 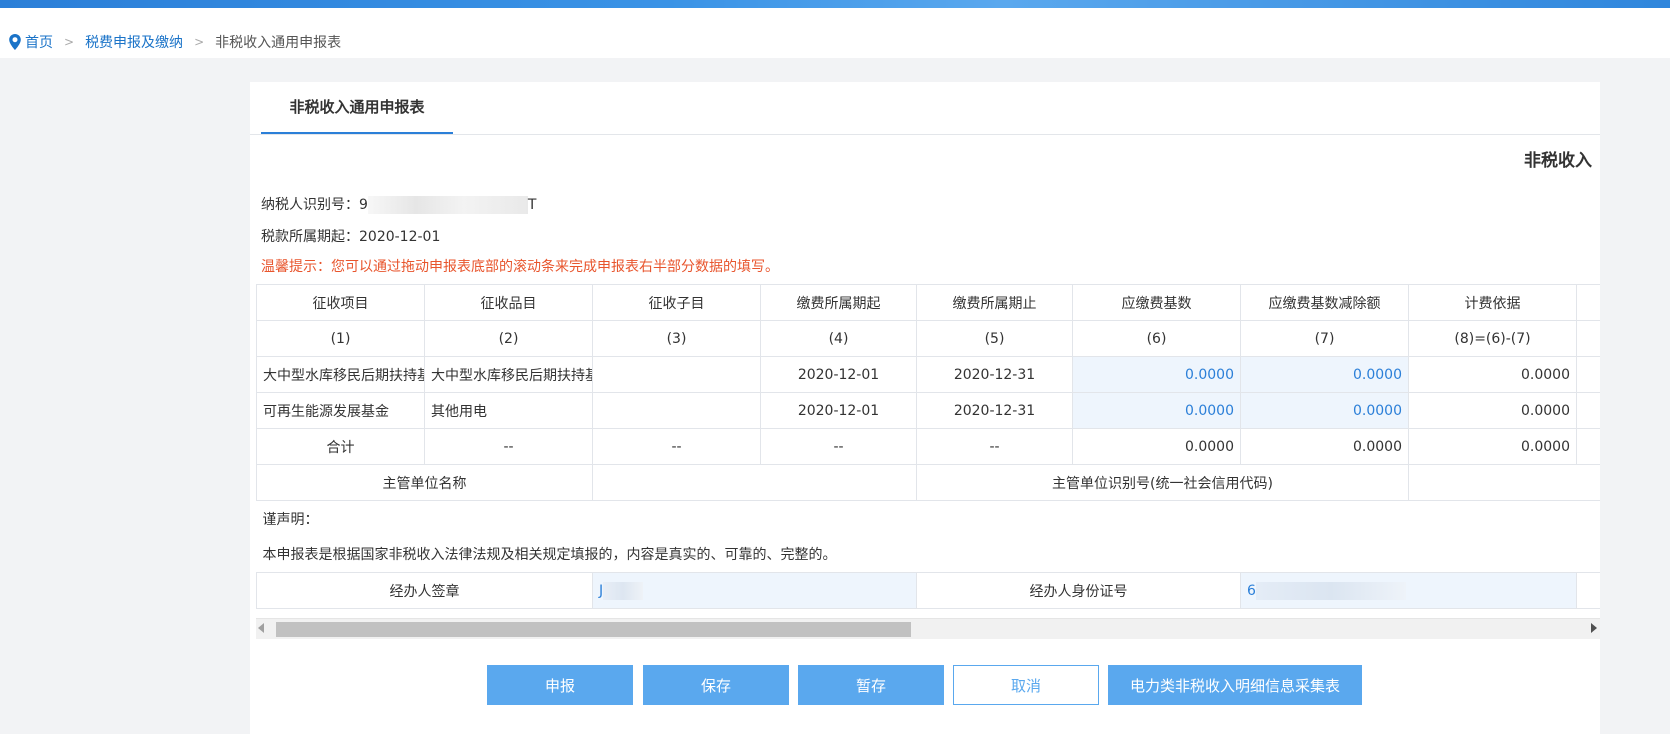 What do you see at coordinates (278, 43) in the screenshot?
I see `breadcrumb-current: 非税收入通用申报表` at bounding box center [278, 43].